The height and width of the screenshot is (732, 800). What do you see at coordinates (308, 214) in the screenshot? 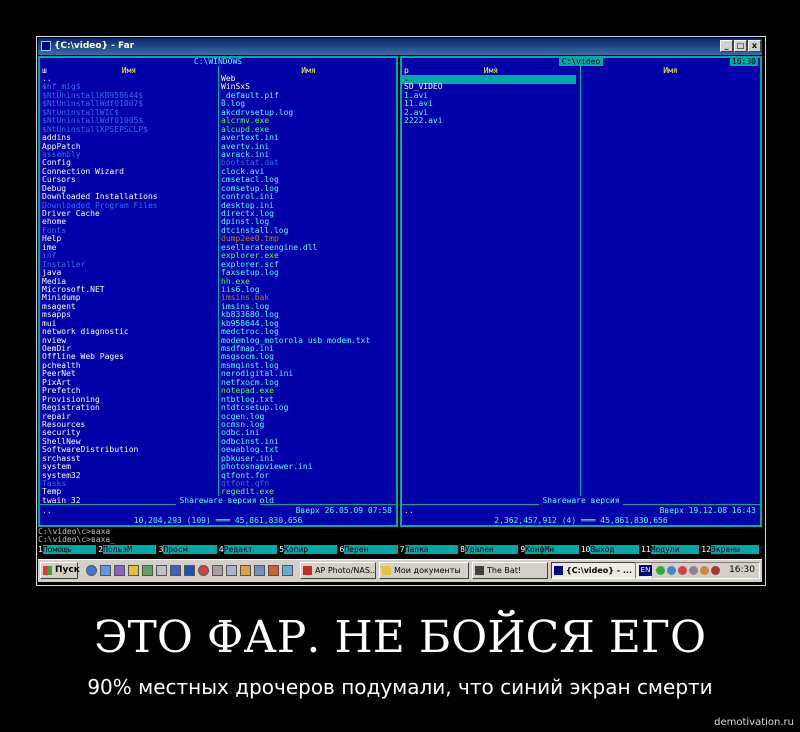
I see `file-entry: directx.log` at bounding box center [308, 214].